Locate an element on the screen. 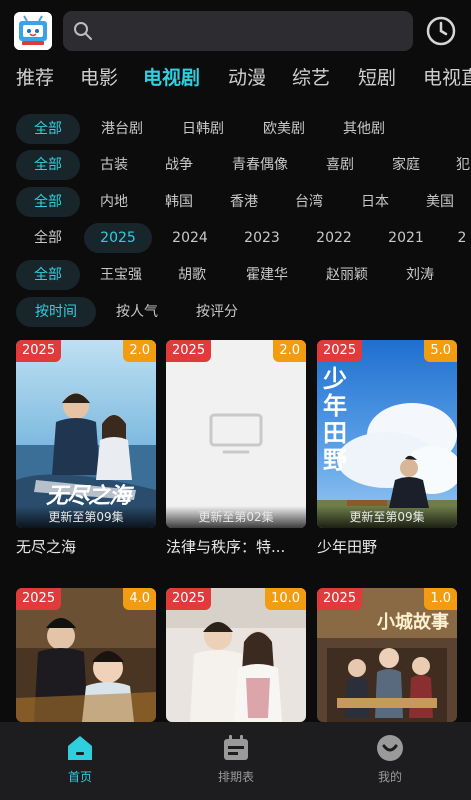 This screenshot has width=471, height=800. clock-icon is located at coordinates (441, 31).